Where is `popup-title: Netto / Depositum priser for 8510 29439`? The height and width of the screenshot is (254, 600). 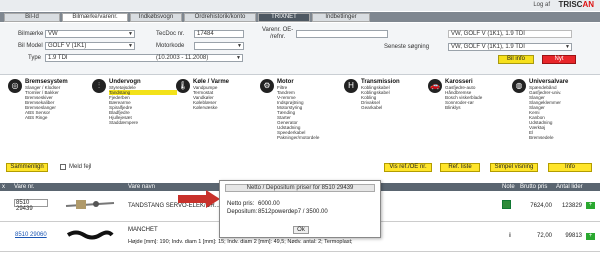 popup-title: Netto / Depositum priser for 8510 29439 is located at coordinates (300, 188).